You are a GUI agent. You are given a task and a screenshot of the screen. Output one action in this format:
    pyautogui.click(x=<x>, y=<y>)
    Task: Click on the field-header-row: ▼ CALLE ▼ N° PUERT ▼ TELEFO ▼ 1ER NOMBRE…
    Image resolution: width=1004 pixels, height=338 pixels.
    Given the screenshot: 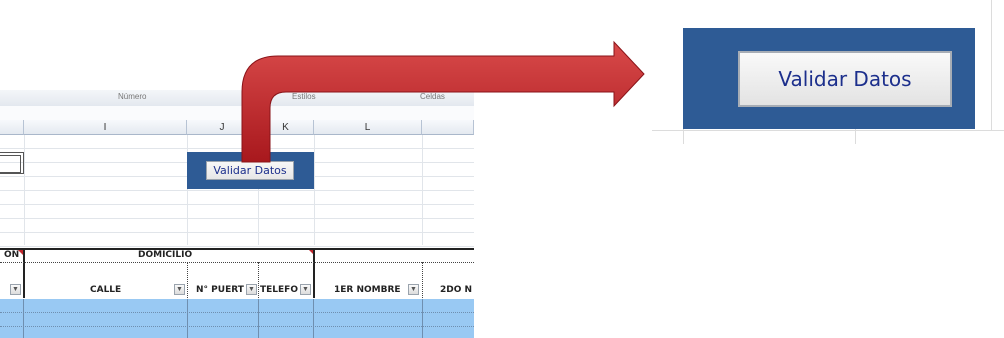 What is the action you would take?
    pyautogui.click(x=237, y=290)
    